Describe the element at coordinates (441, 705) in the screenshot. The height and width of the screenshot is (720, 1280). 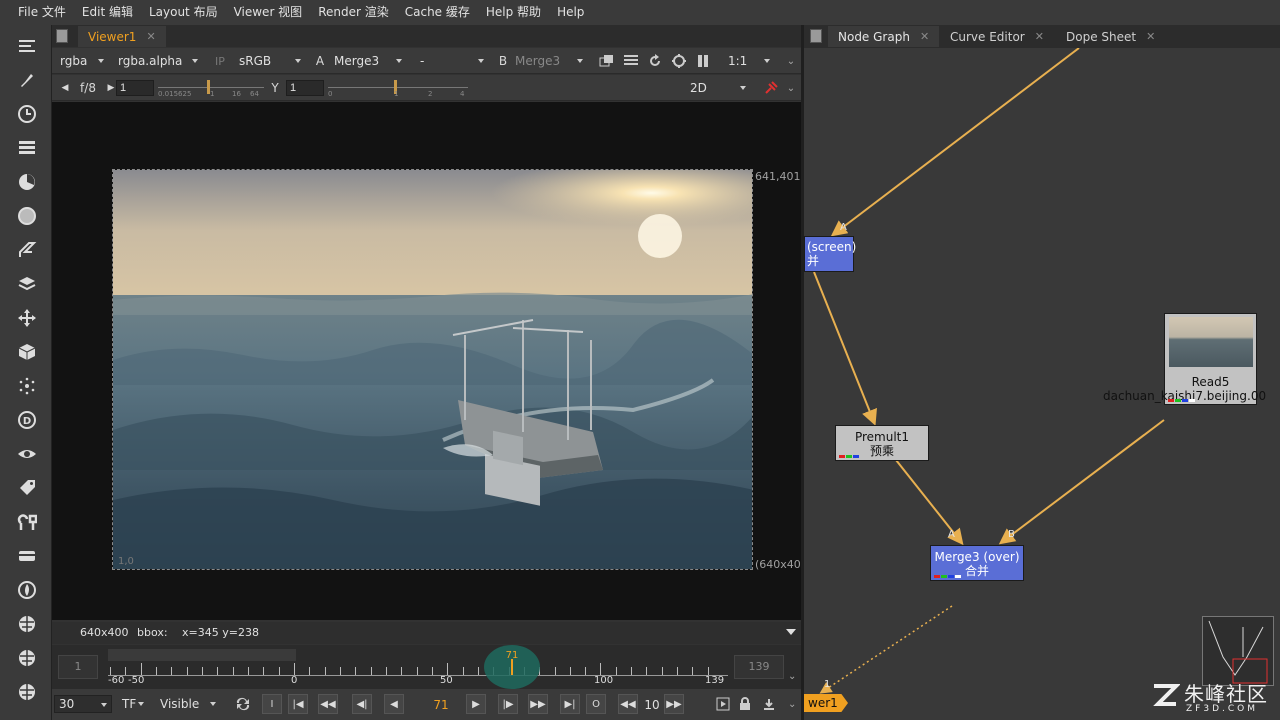
I see `current-frame-field: 71` at that location.